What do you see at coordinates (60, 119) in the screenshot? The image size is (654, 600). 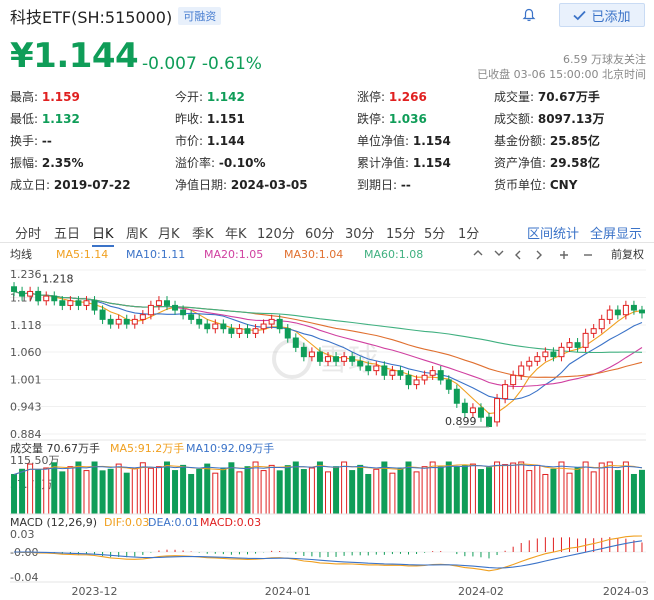 I see `stat-value: 1.132` at bounding box center [60, 119].